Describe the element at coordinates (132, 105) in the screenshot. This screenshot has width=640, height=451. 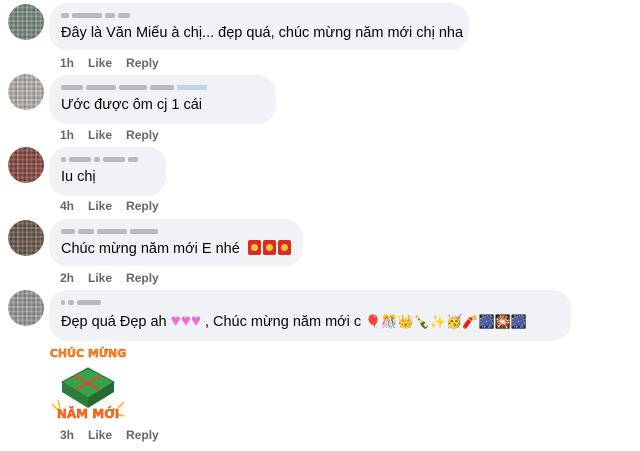
I see `comment-text: Ước được ôm cj 1 cái` at that location.